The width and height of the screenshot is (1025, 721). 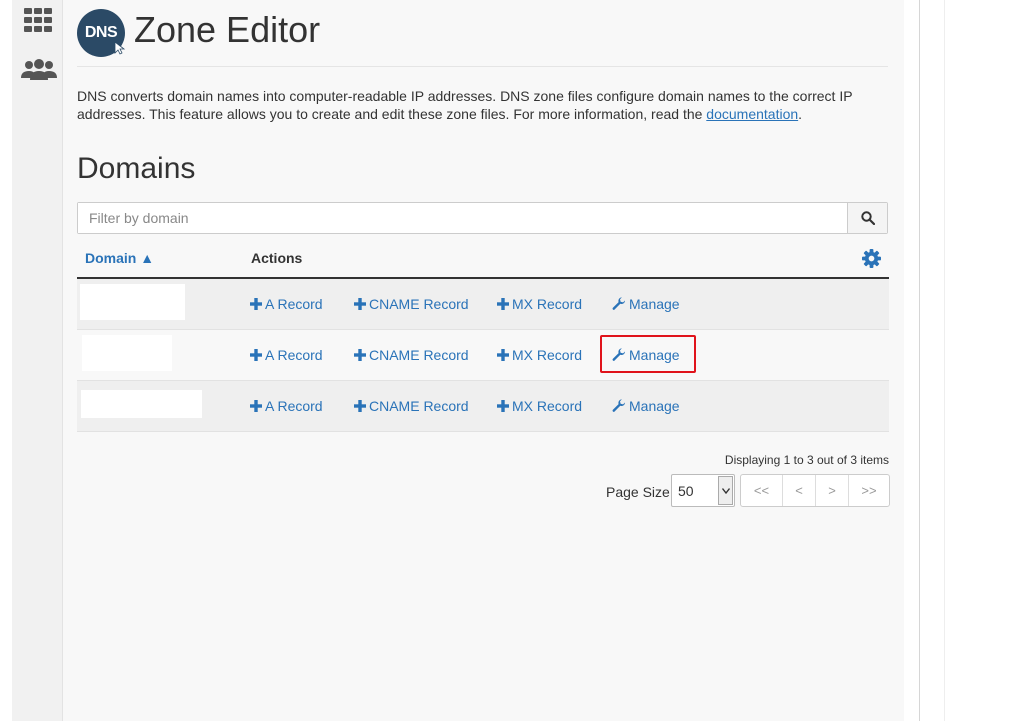 What do you see at coordinates (800, 114) in the screenshot?
I see `intro-suffix: .` at bounding box center [800, 114].